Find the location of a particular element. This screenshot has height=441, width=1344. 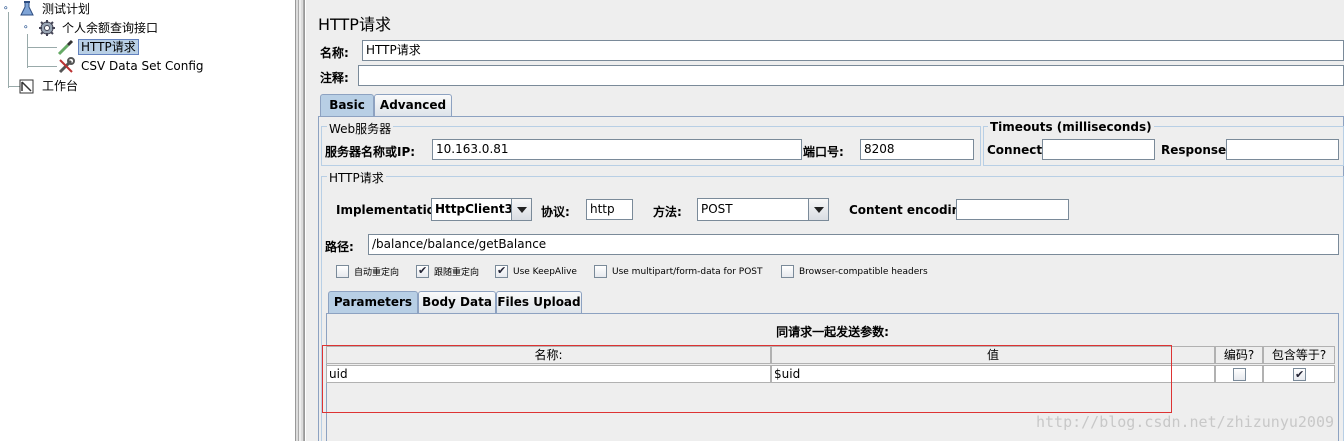

timeouts-title: Timeouts (milliseconds) is located at coordinates (1071, 127).